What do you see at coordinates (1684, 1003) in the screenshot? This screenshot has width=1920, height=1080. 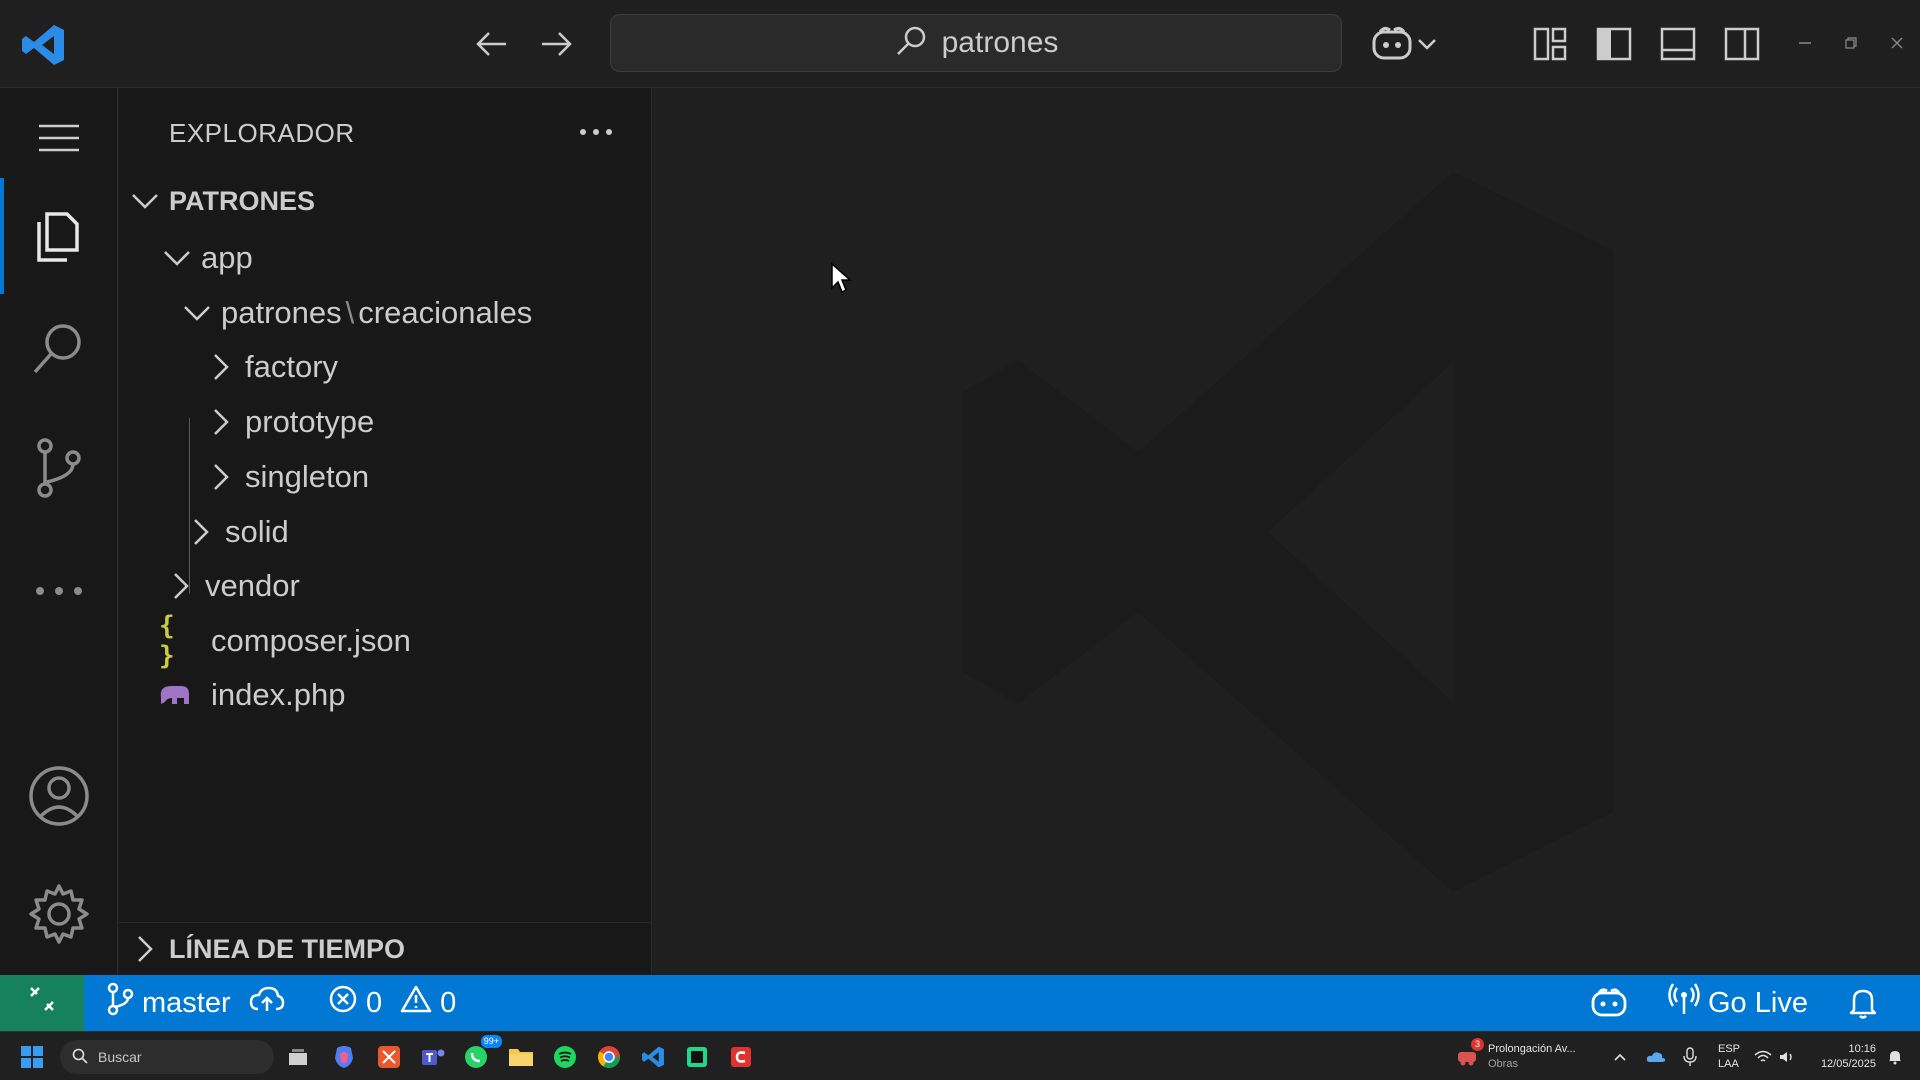 I see `broadcast-icon` at bounding box center [1684, 1003].